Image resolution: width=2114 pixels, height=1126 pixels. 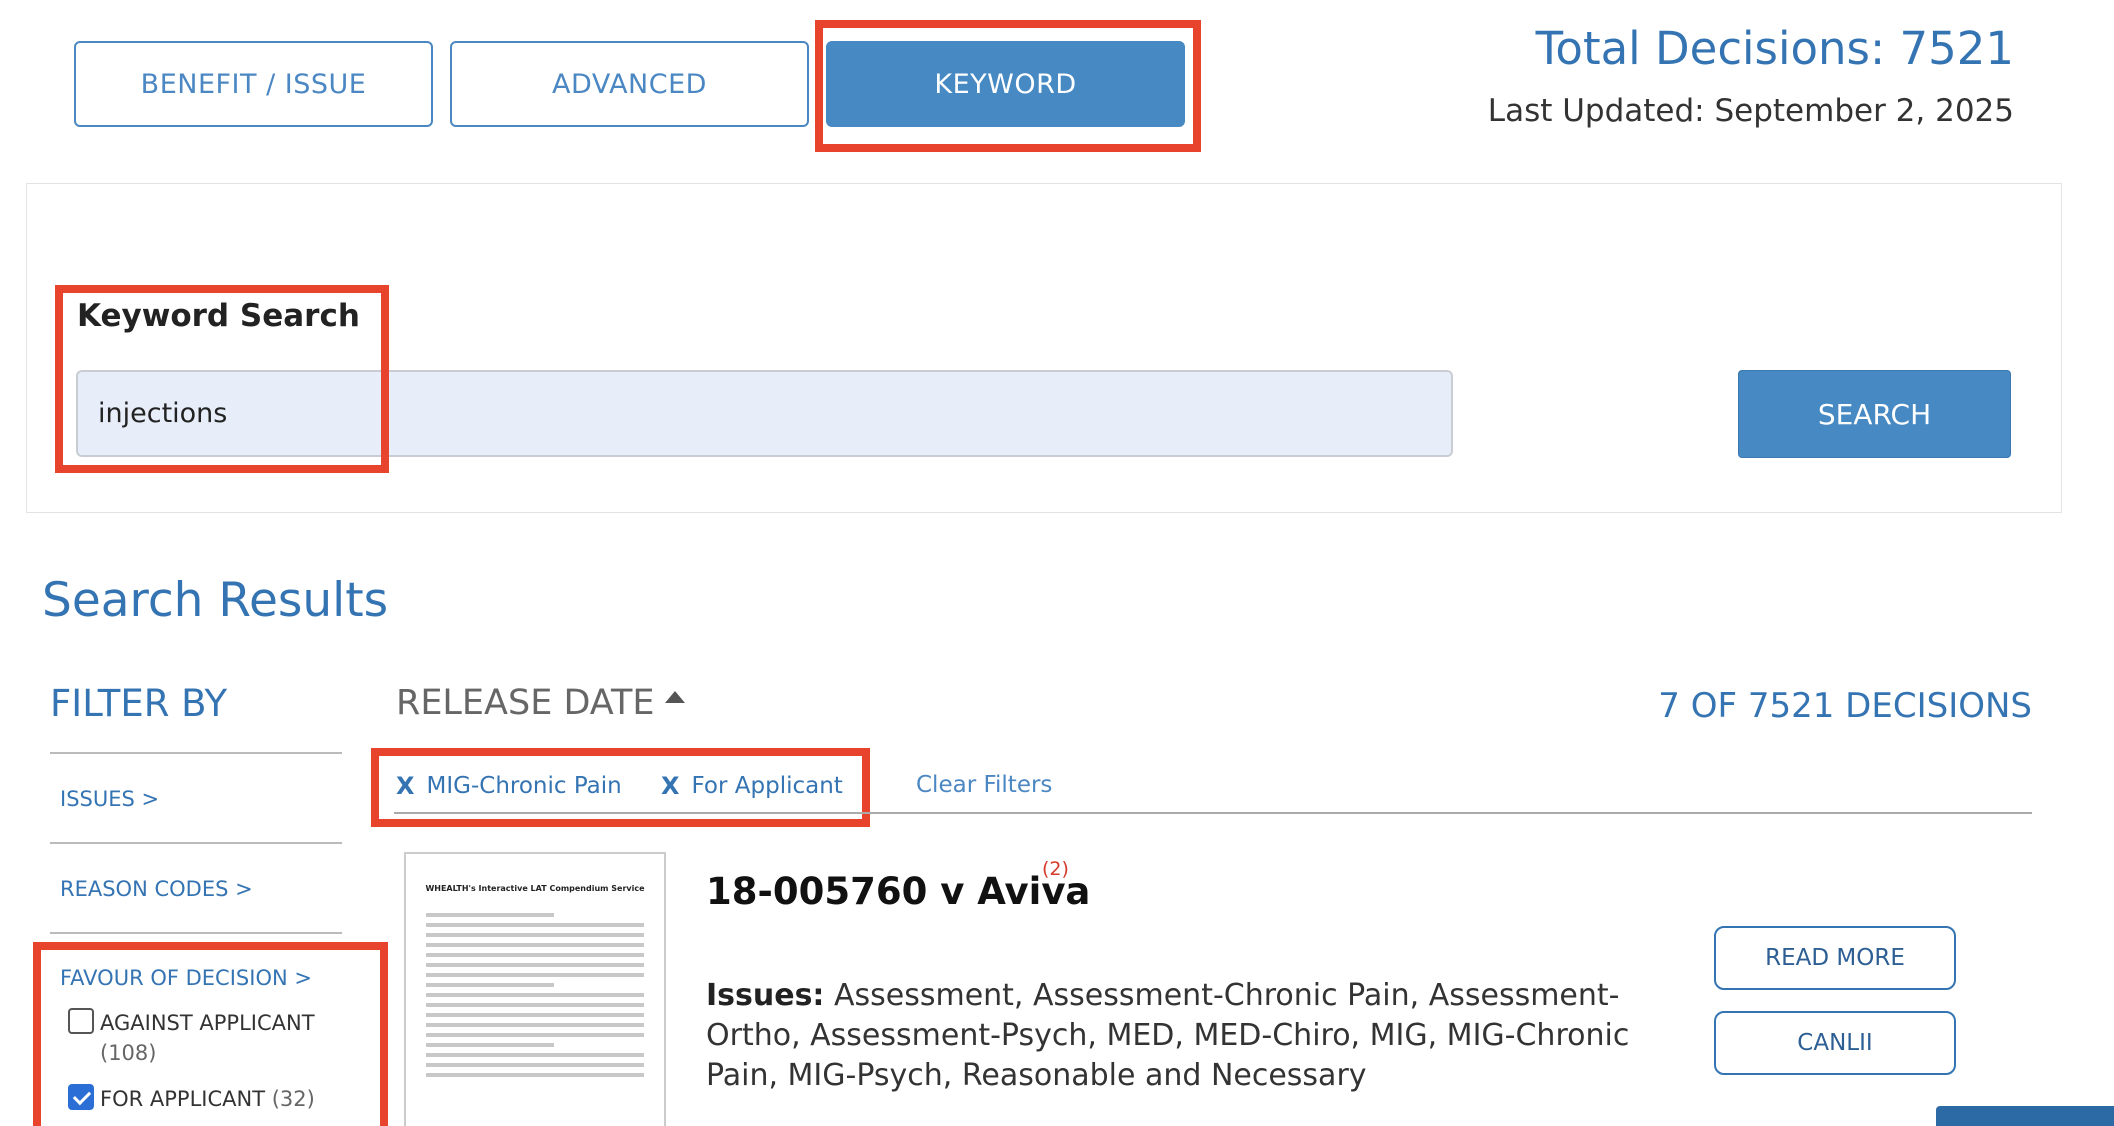 What do you see at coordinates (764, 413) in the screenshot?
I see `keyword-search-input` at bounding box center [764, 413].